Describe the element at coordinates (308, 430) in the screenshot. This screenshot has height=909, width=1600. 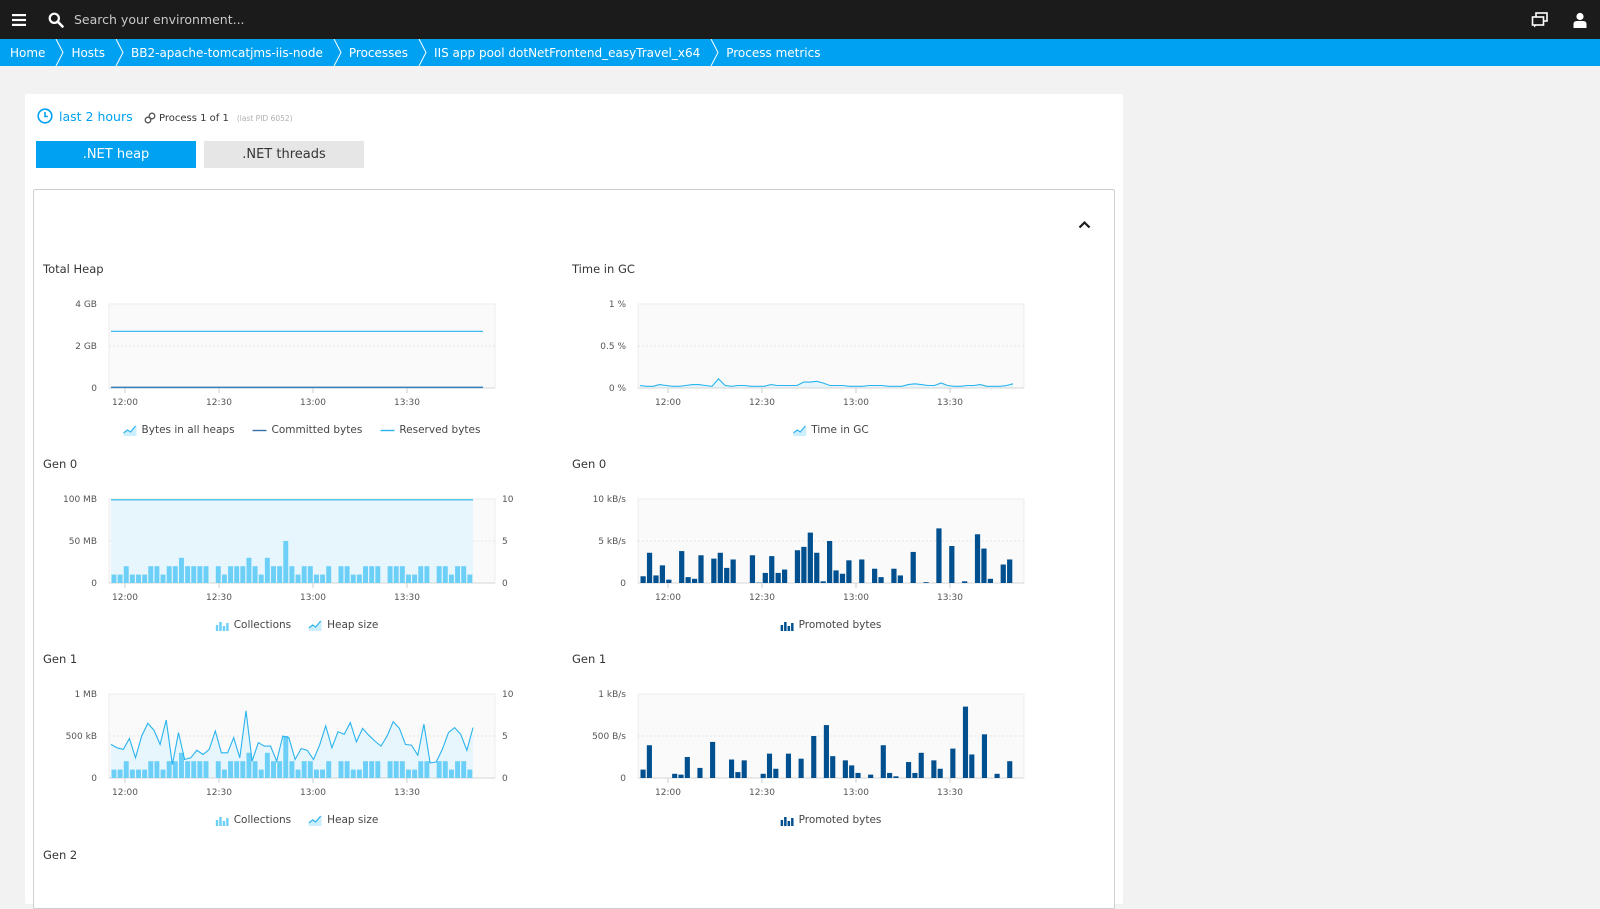
I see `legend-item: Committed bytes` at that location.